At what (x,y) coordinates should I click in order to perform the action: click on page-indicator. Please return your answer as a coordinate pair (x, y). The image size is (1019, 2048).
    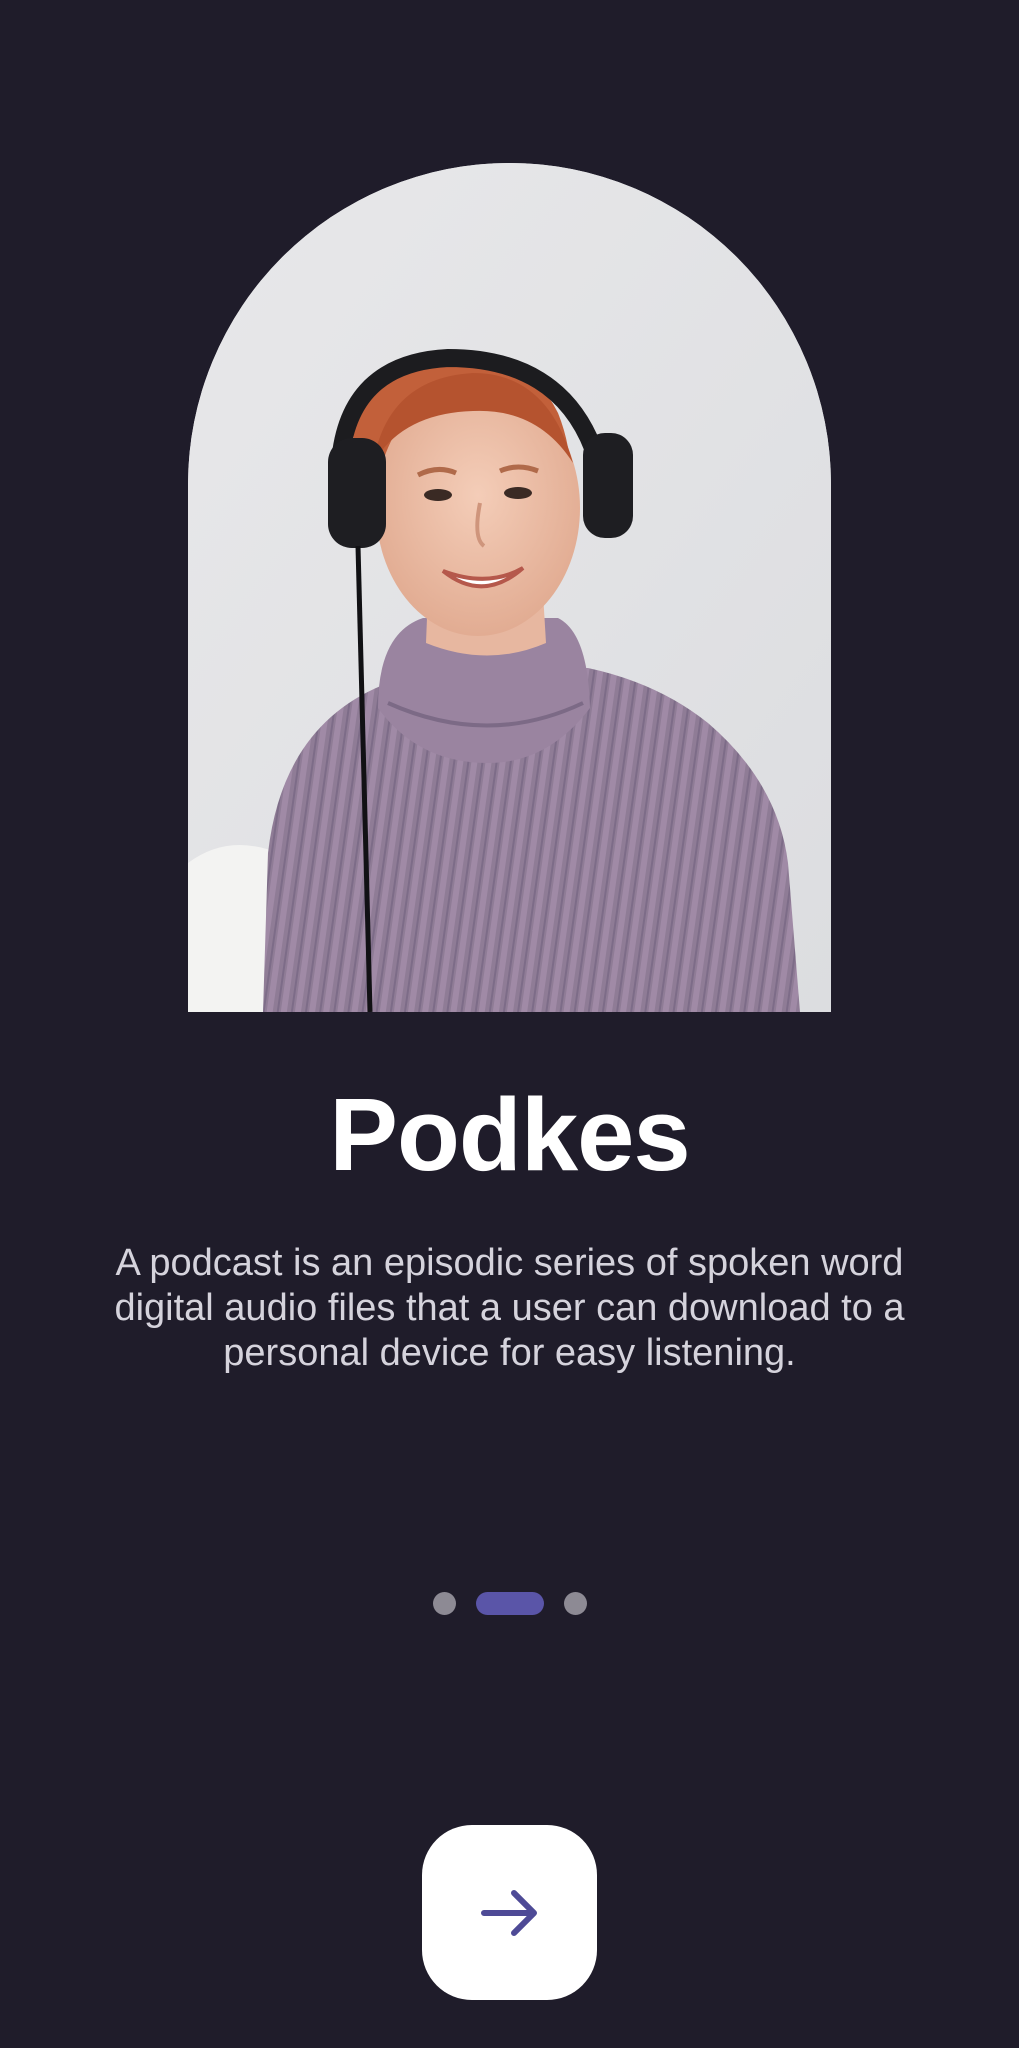
    Looking at the image, I should click on (509, 1603).